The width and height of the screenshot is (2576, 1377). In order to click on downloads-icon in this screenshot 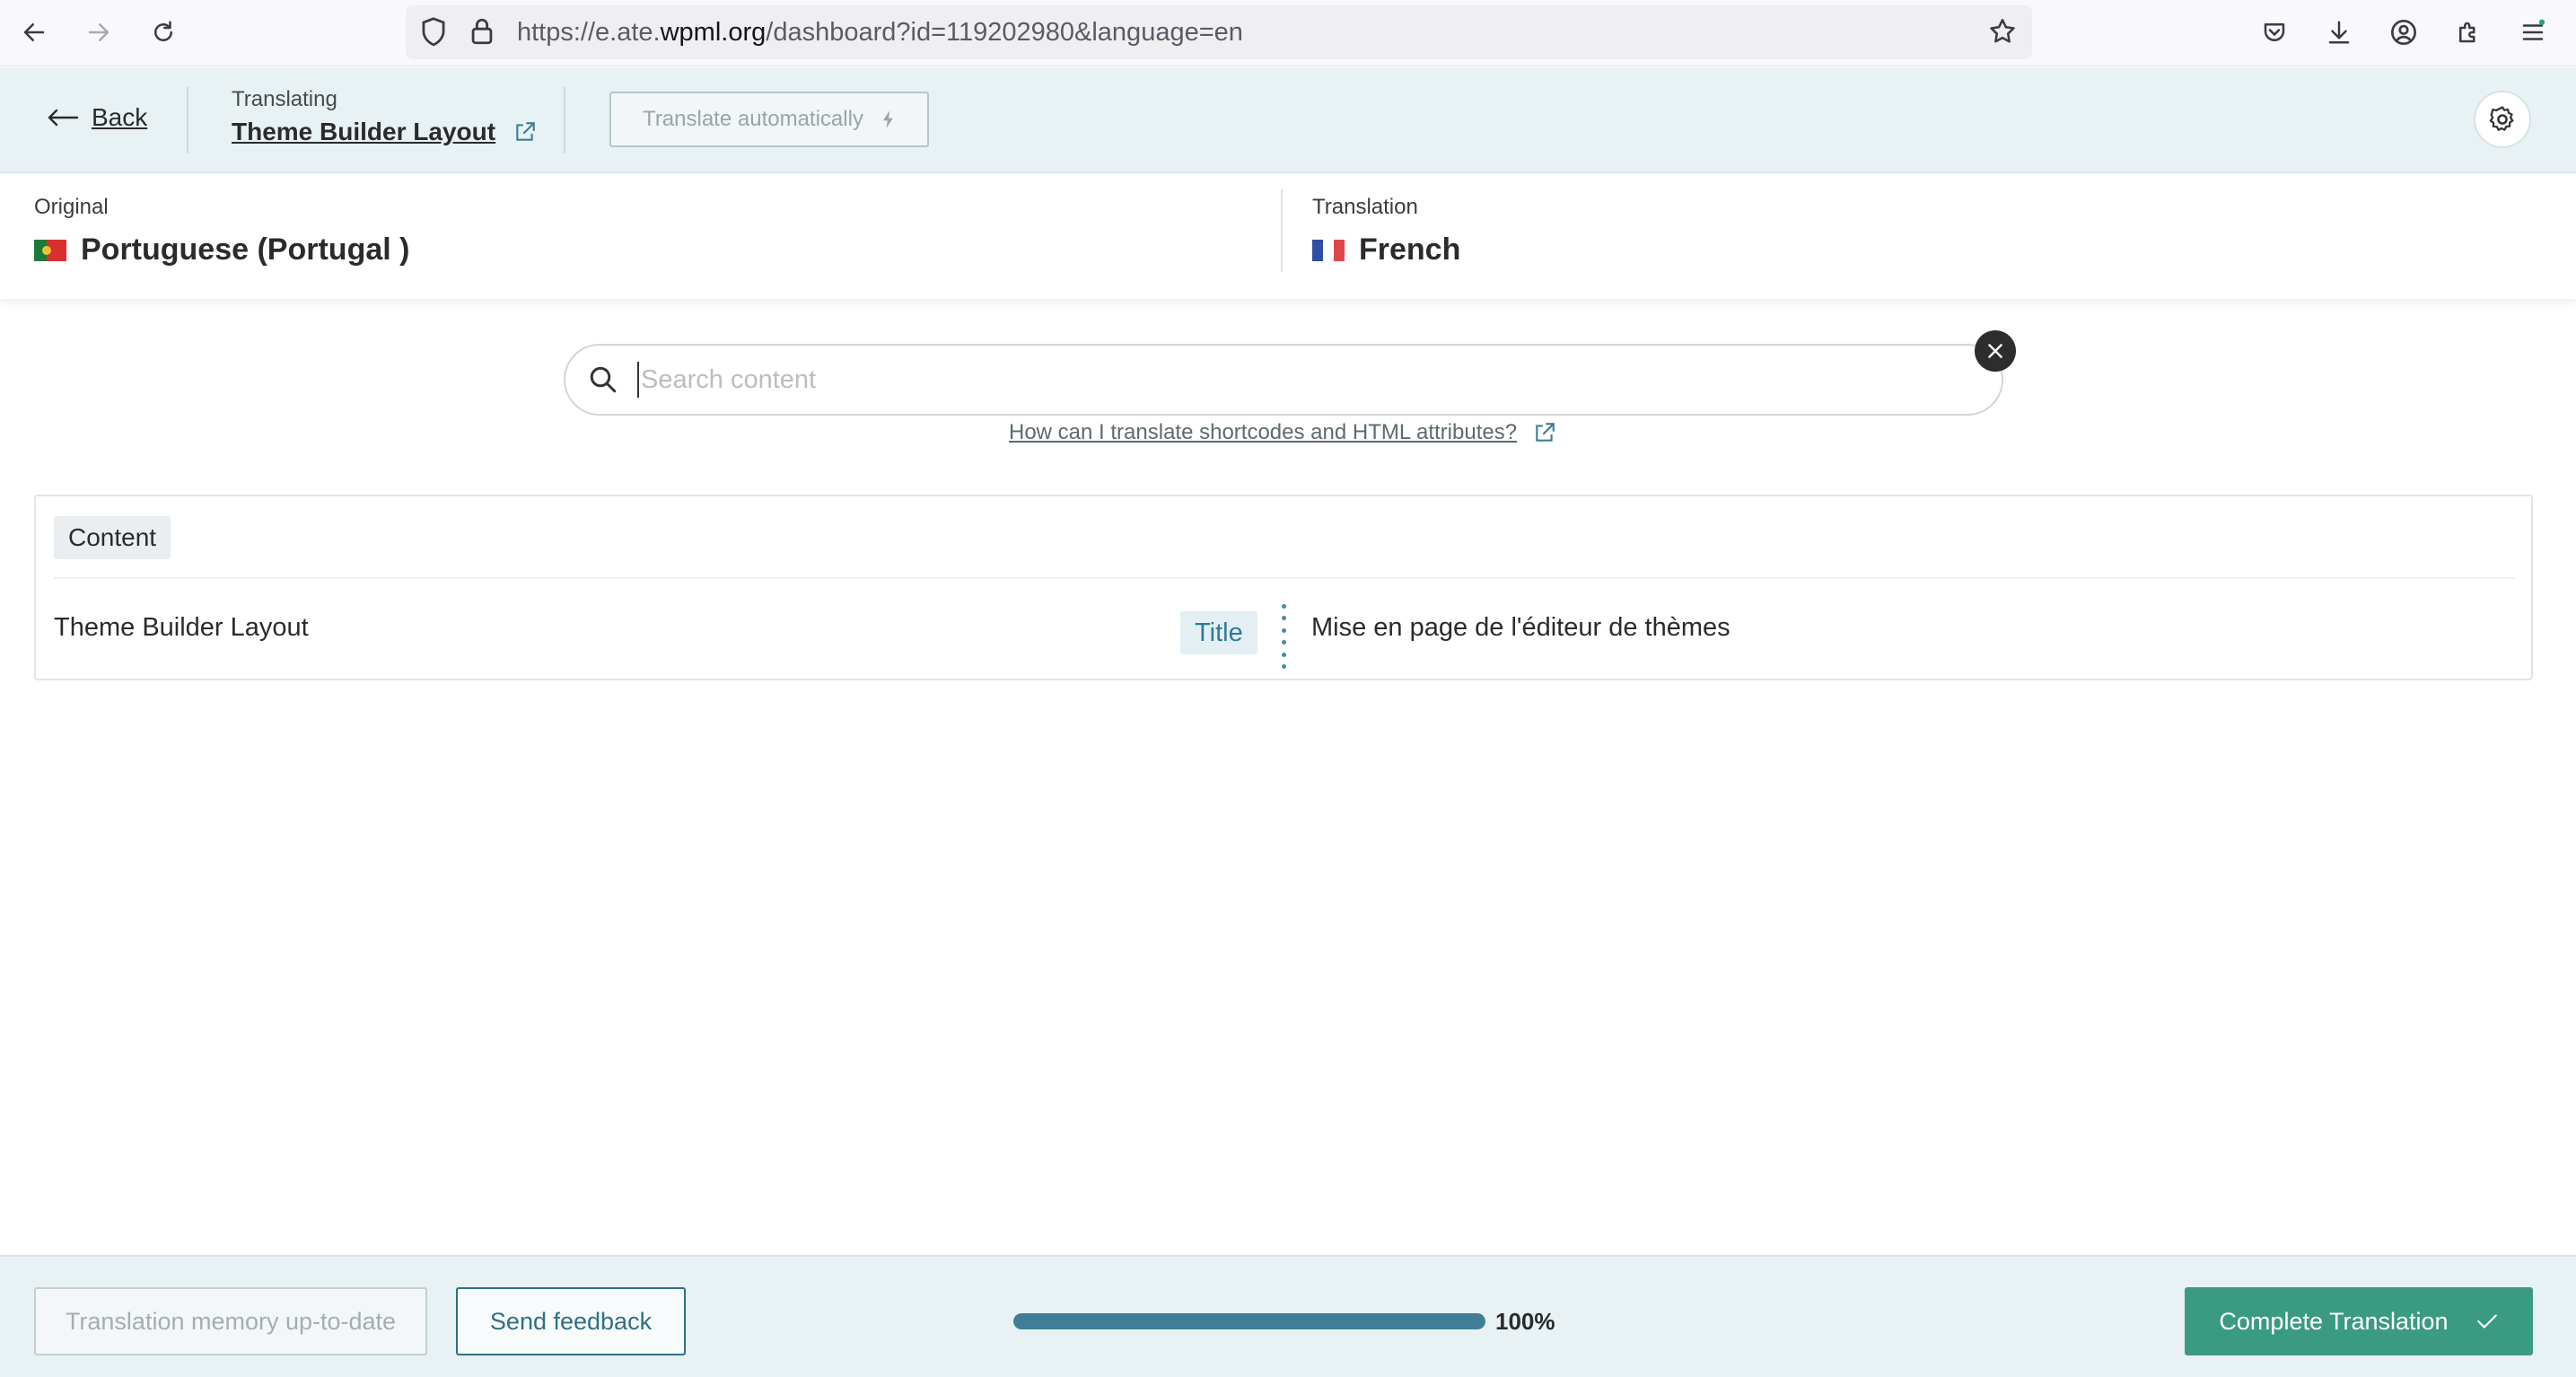, I will do `click(2339, 33)`.